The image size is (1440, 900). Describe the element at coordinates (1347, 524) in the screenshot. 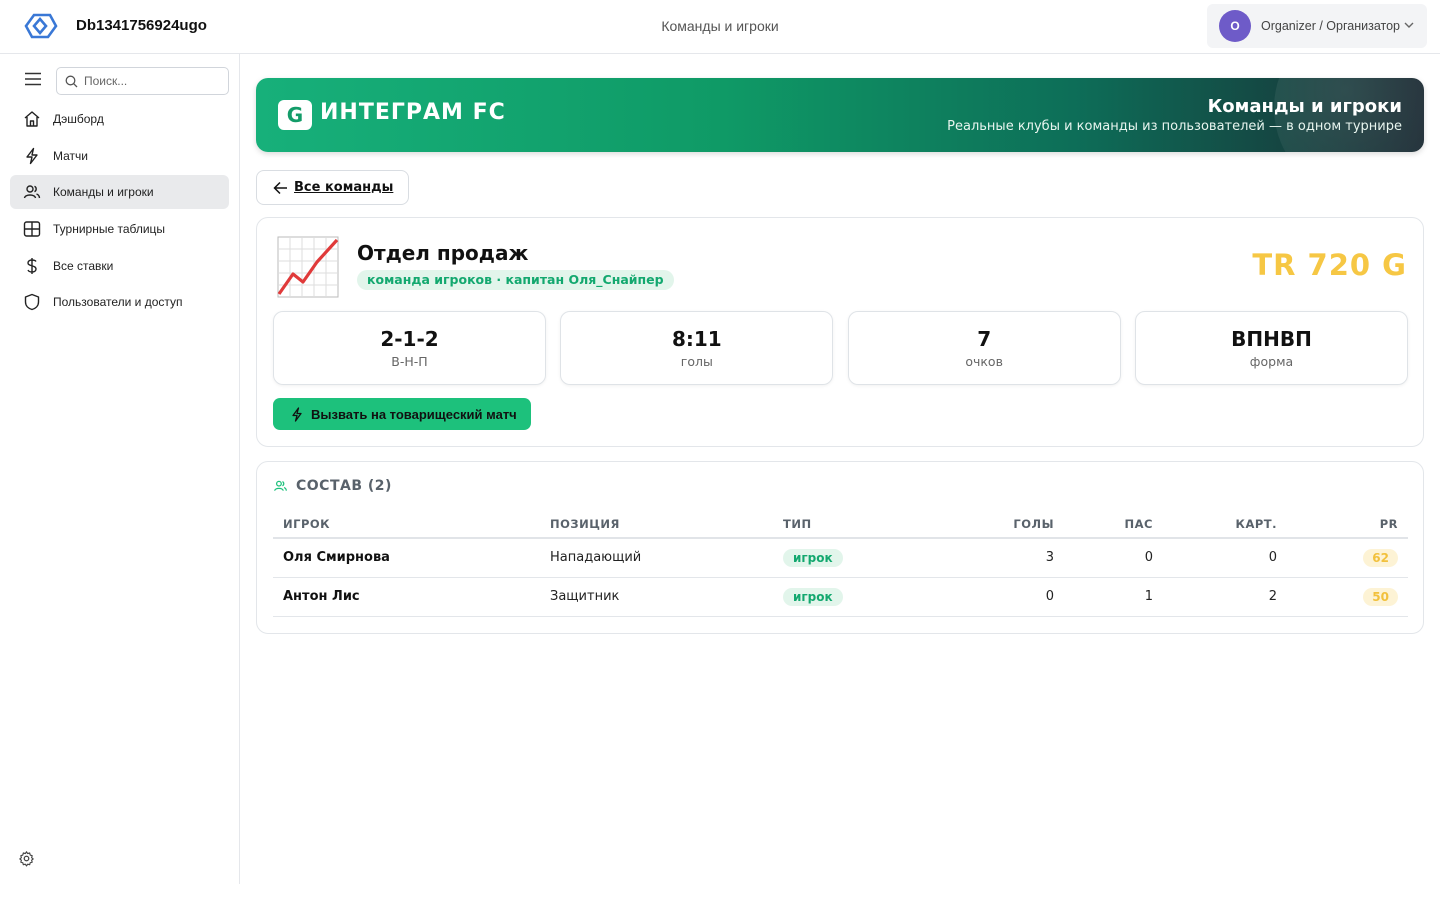

I see `column-header: PR` at that location.